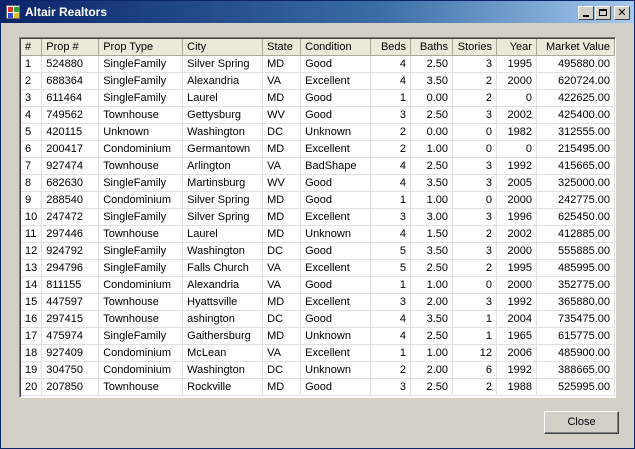 The image size is (635, 449). I want to click on cell-n: 15, so click(32, 302).